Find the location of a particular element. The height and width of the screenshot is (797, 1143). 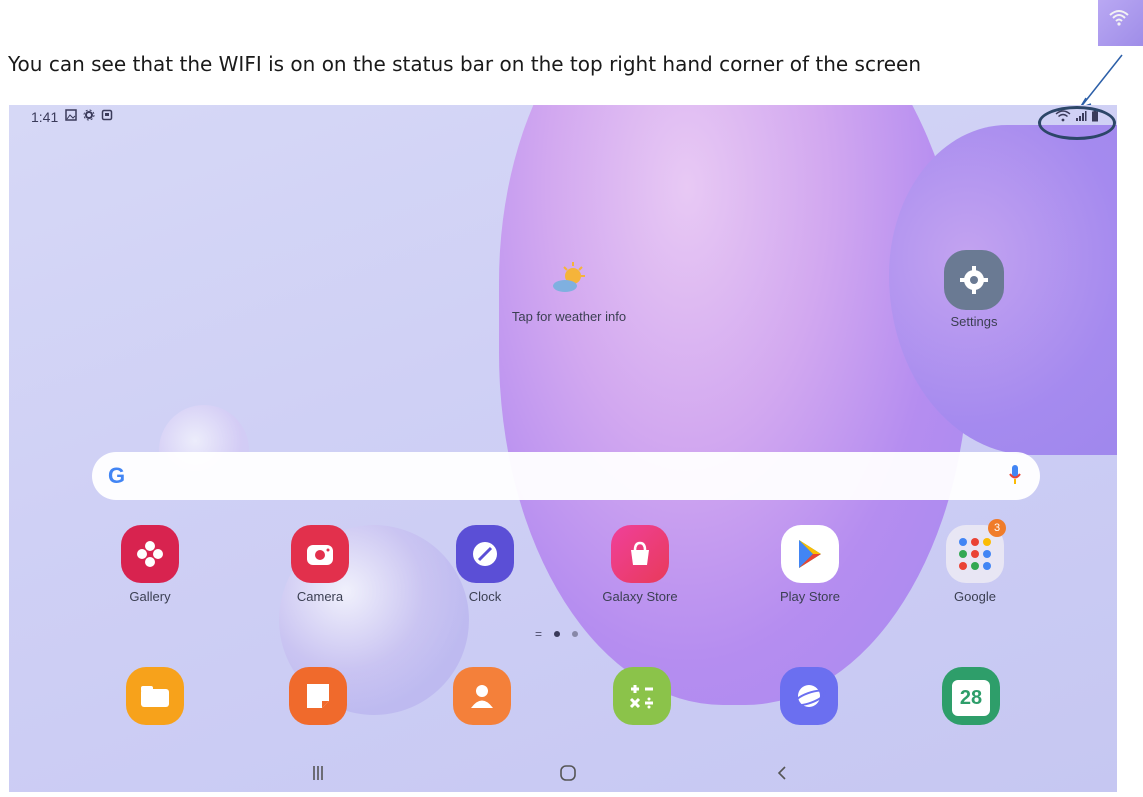

app-clock: Clock is located at coordinates (485, 564).